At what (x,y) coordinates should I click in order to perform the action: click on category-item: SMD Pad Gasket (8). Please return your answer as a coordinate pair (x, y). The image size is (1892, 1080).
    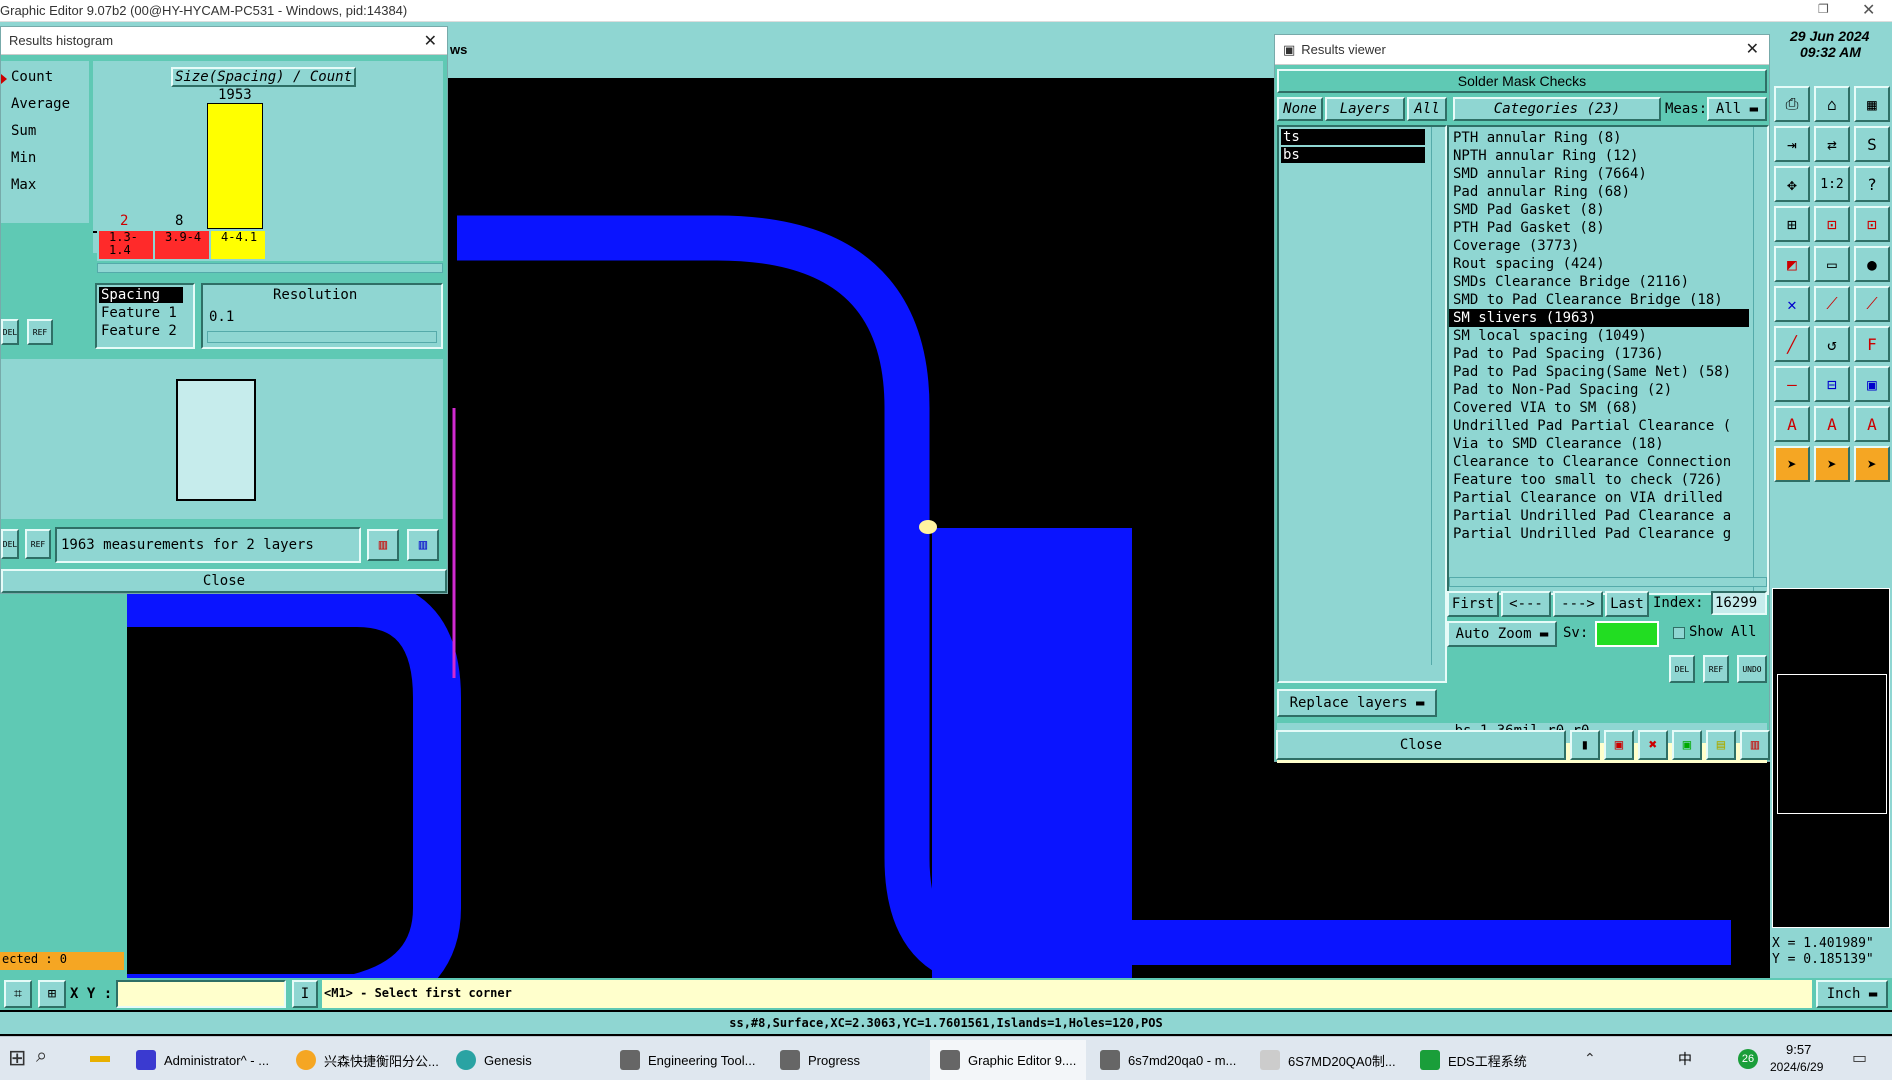
    Looking at the image, I should click on (1599, 210).